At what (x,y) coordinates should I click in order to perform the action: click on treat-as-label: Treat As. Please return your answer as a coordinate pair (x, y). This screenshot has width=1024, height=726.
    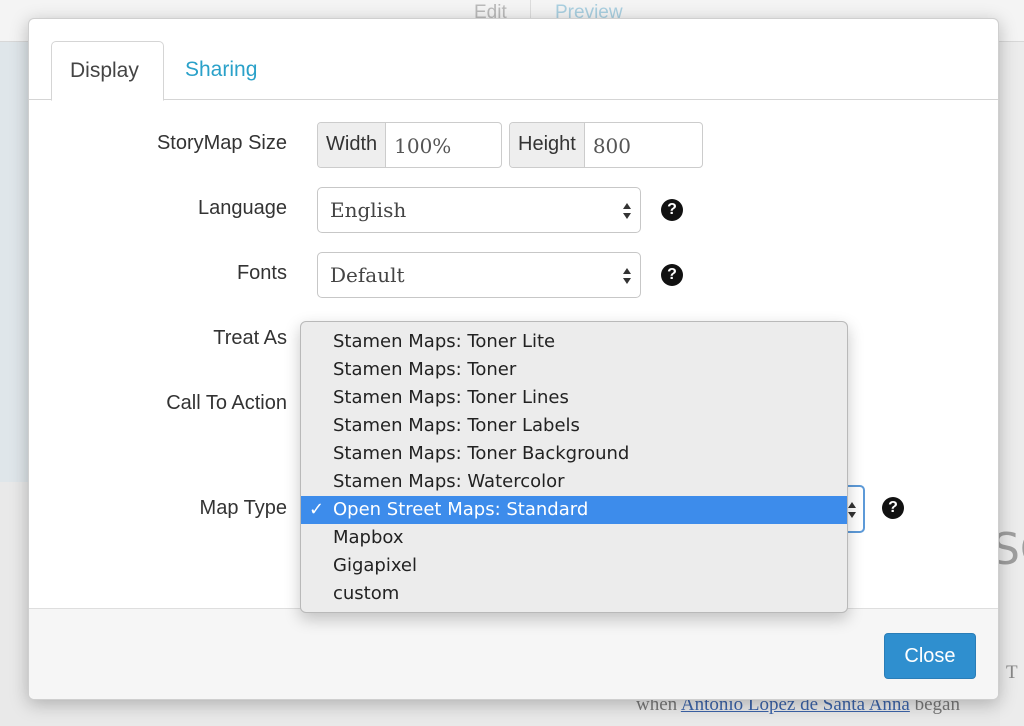
    Looking at the image, I should click on (250, 338).